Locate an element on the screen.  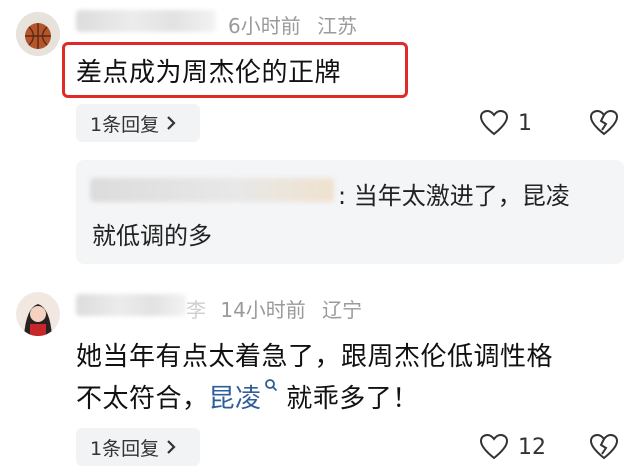
search-link: 昆凌 is located at coordinates (243, 396).